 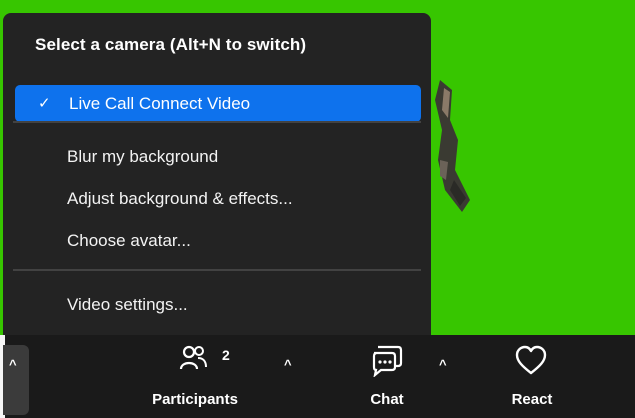 I want to click on menu-item-live-call-connect-video: ✓ Live Call Connect Video, so click(x=218, y=103).